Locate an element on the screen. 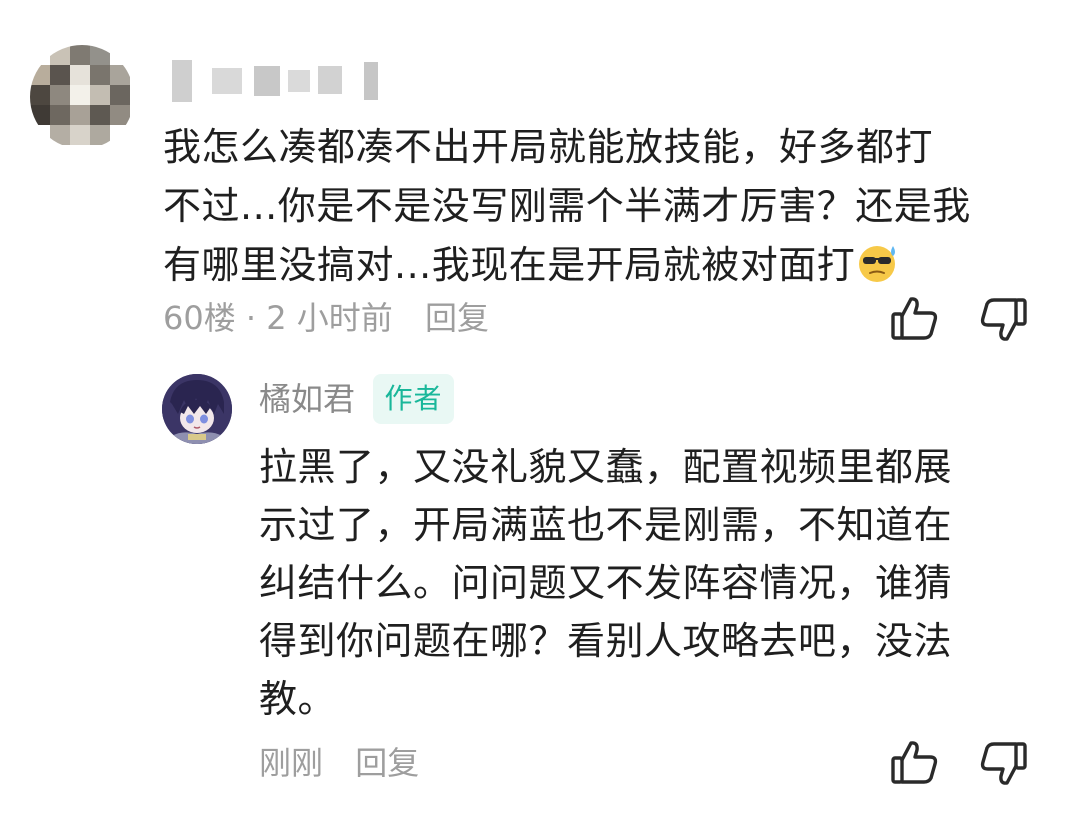  comment-line-text: 有哪里没搞对...我现在是开局就被对面打 is located at coordinates (509, 265).